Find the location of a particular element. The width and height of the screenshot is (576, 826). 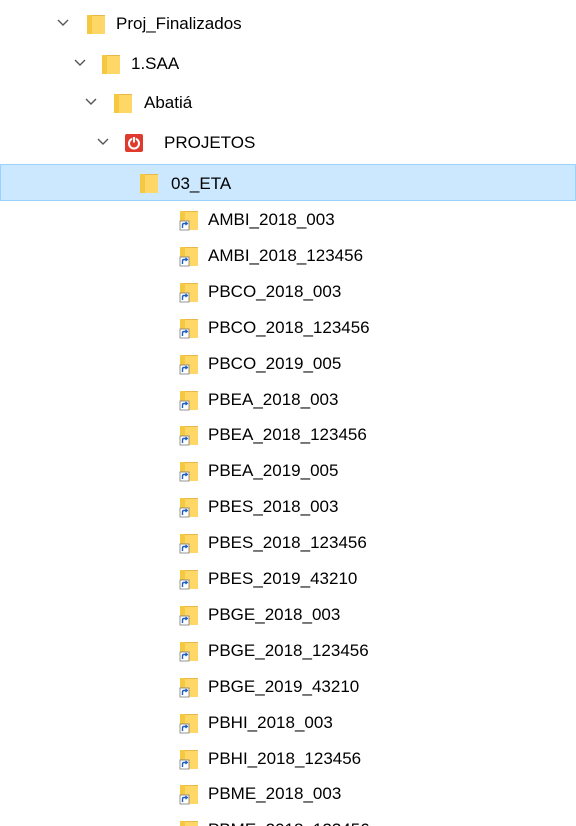

shortcut-label: PBHI_2018_003 is located at coordinates (270, 722).